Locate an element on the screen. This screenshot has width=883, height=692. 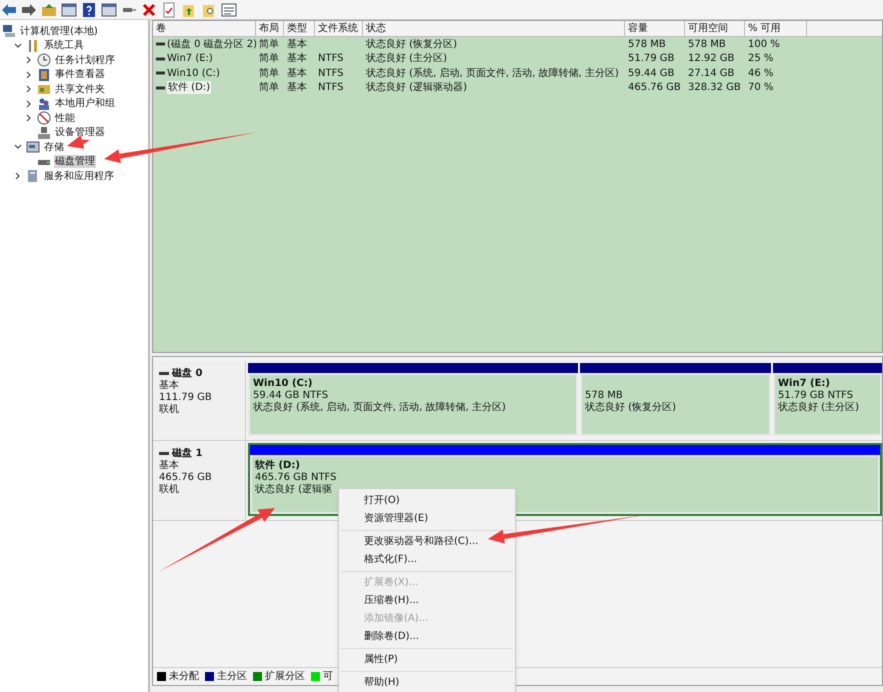
tree-item: 性能 is located at coordinates (65, 118).